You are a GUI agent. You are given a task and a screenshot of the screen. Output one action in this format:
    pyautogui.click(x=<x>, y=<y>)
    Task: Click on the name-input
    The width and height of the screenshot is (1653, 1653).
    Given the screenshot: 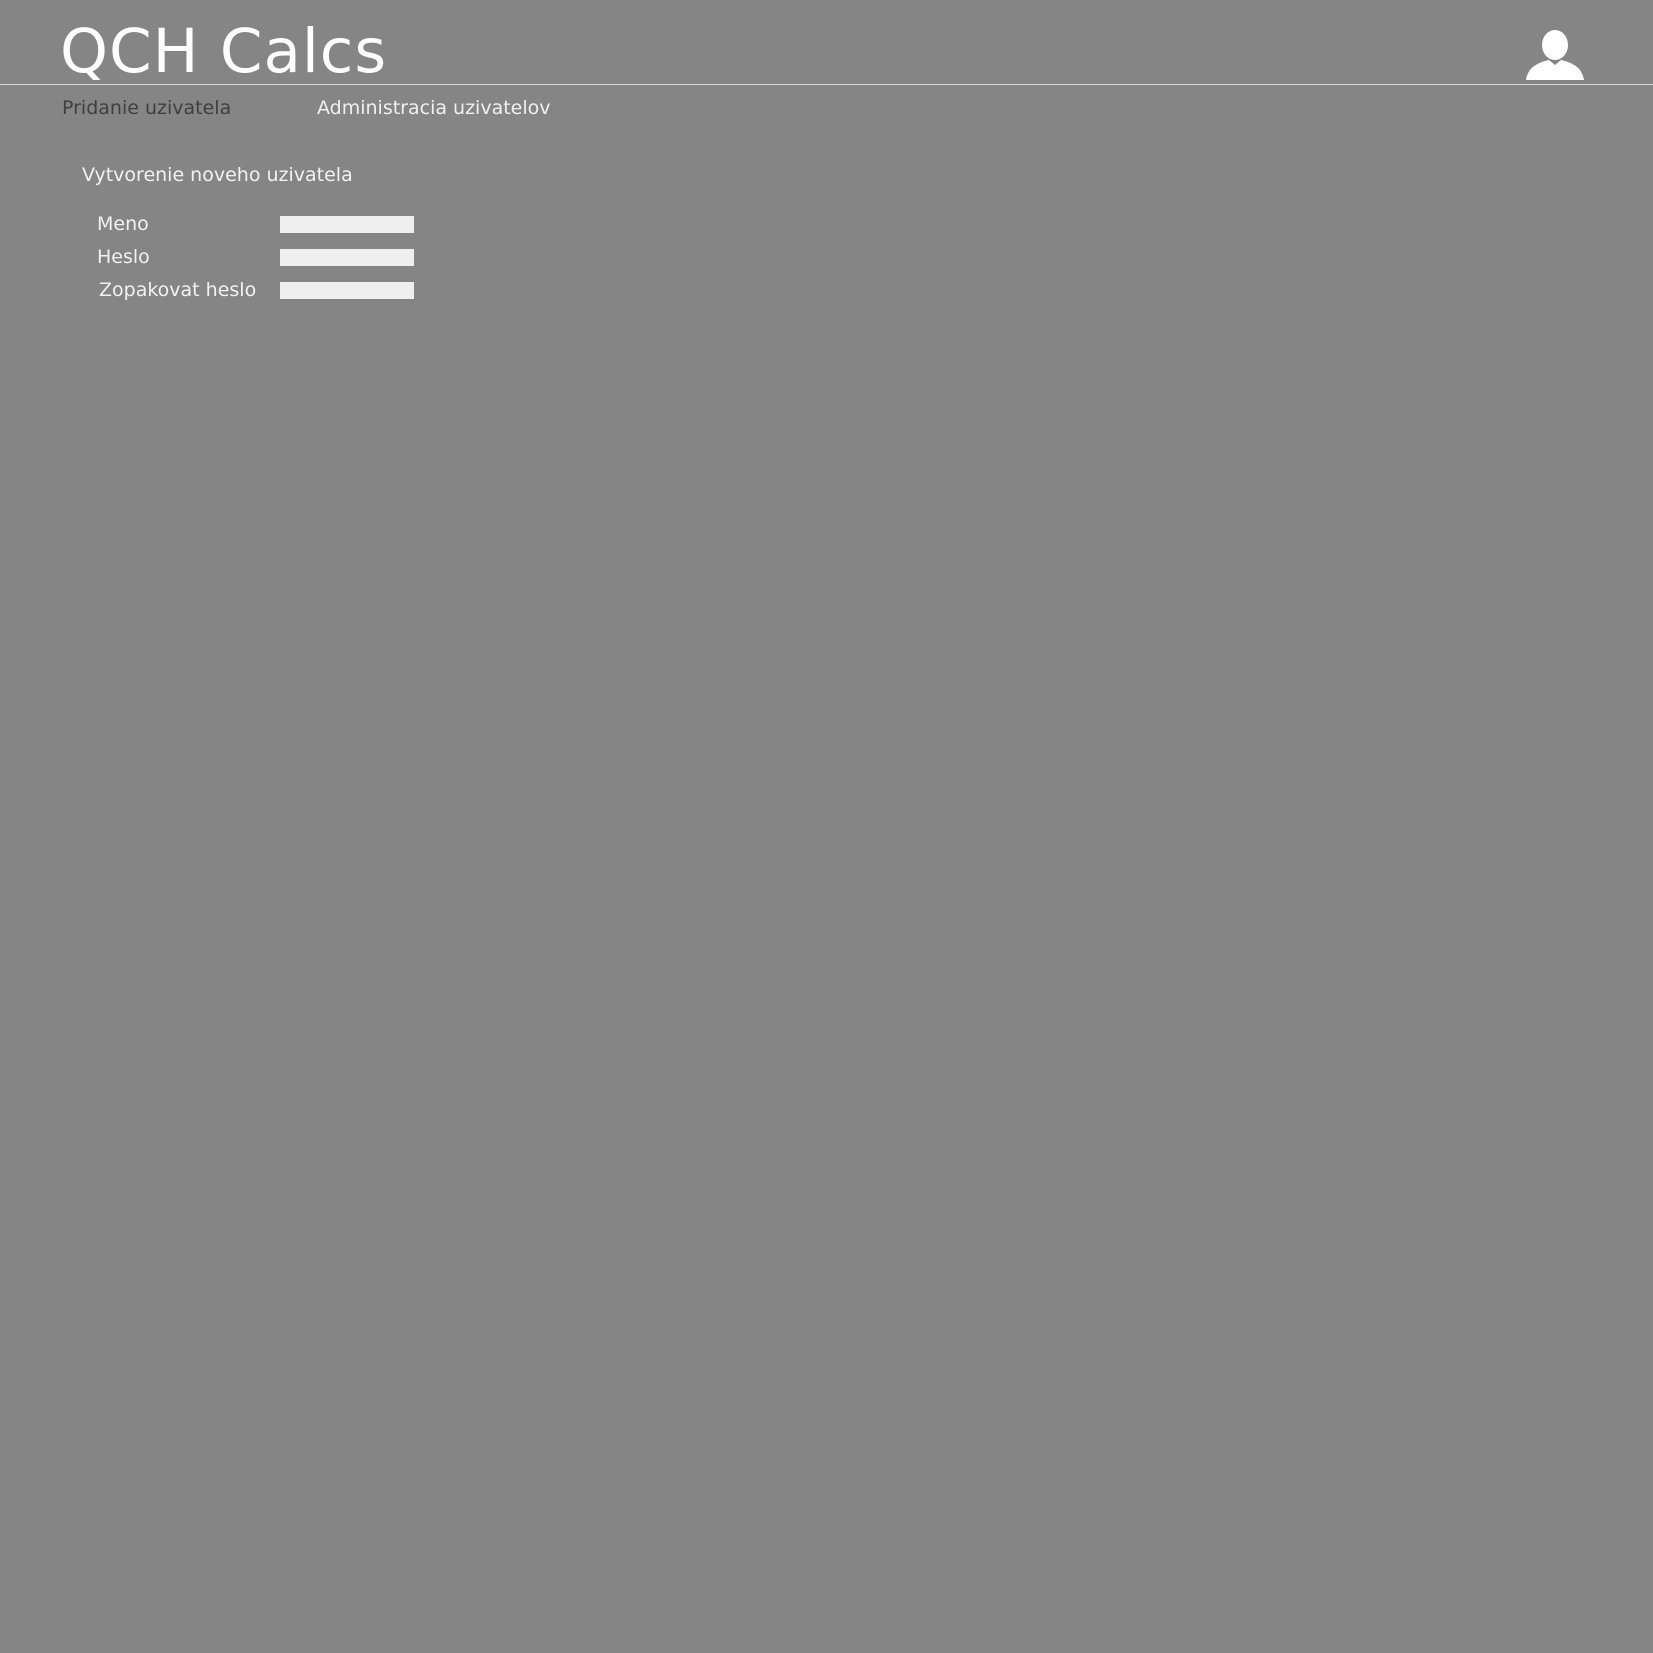 What is the action you would take?
    pyautogui.click(x=347, y=224)
    